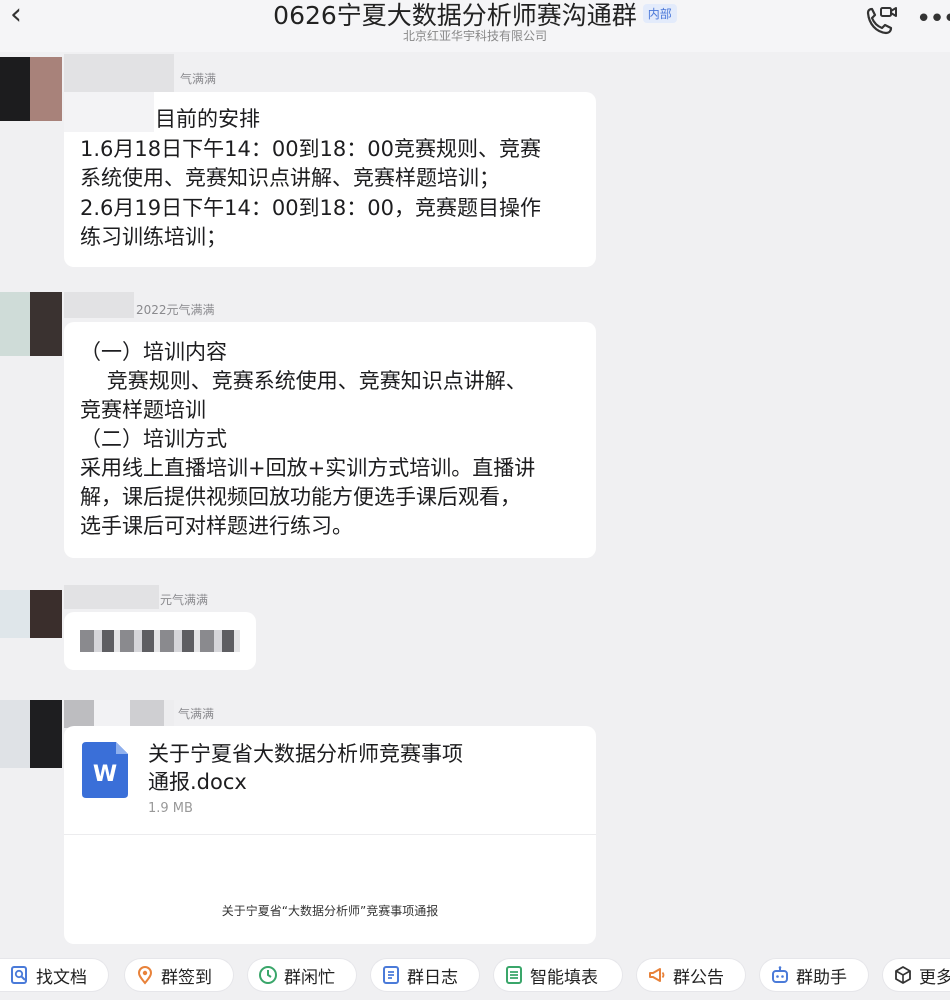 The height and width of the screenshot is (1000, 950). I want to click on sender-name: 元气满满, so click(184, 600).